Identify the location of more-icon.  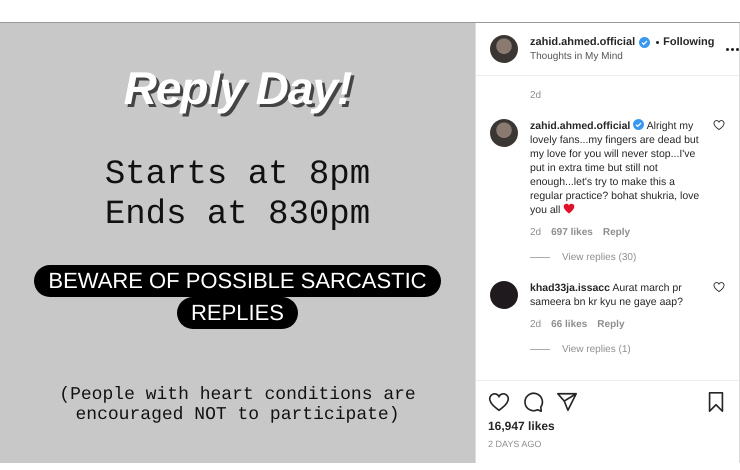
(733, 49).